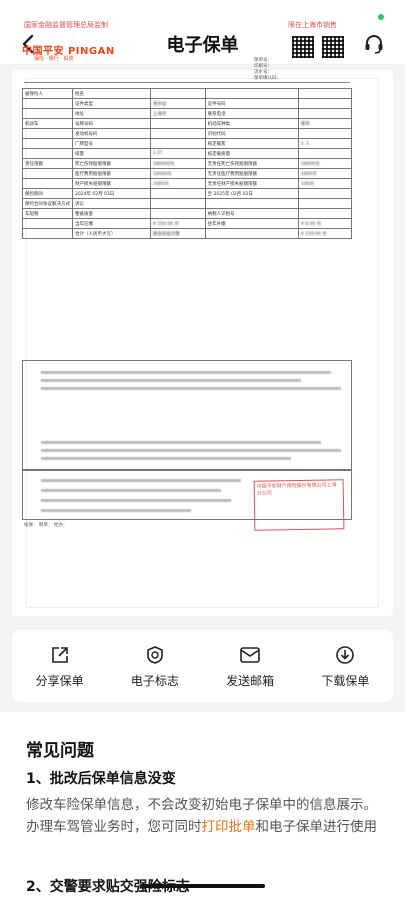  What do you see at coordinates (47, 203) in the screenshot?
I see `table-row-header: 保险合同争议解决方式` at bounding box center [47, 203].